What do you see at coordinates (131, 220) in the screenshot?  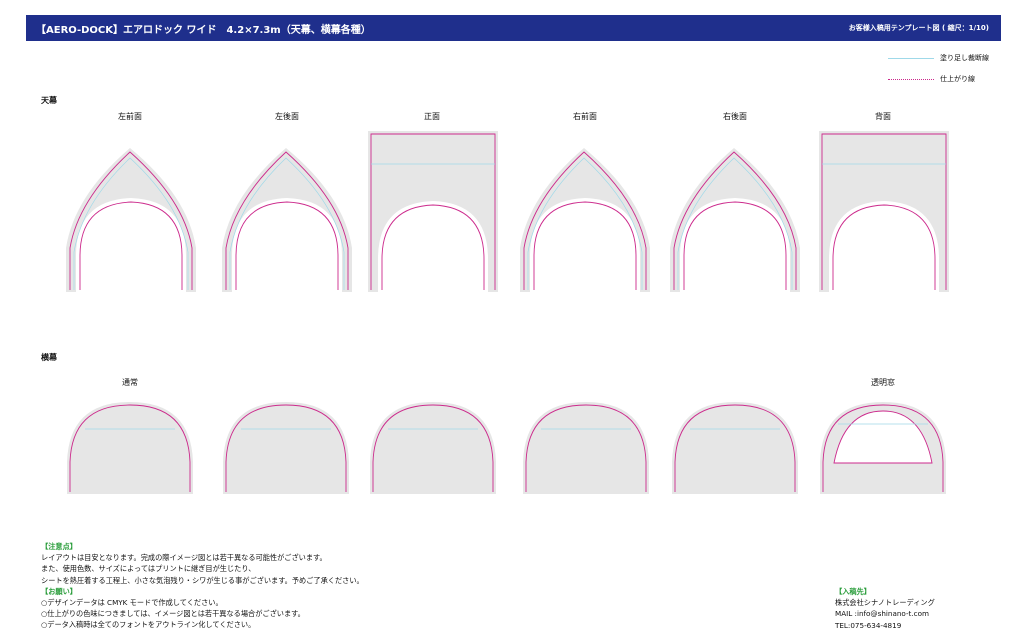 I see `roof-panel-left-front` at bounding box center [131, 220].